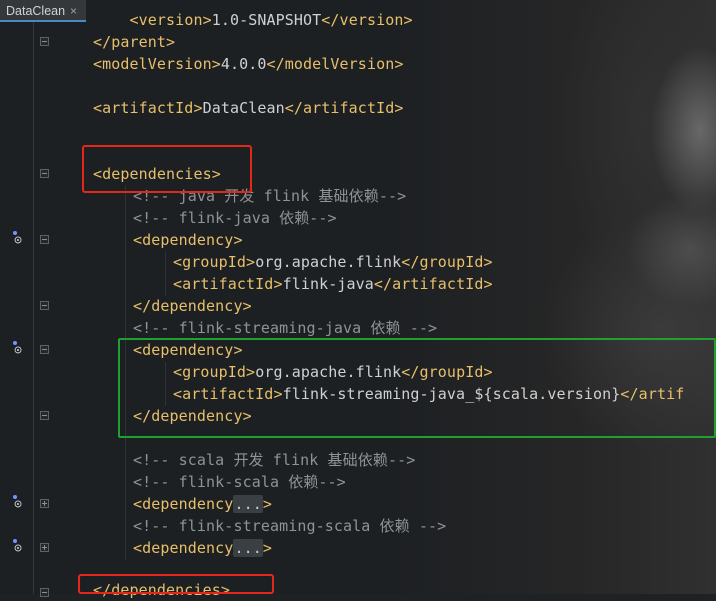 The width and height of the screenshot is (716, 601). I want to click on line-number-fragment, so click(2, 64).